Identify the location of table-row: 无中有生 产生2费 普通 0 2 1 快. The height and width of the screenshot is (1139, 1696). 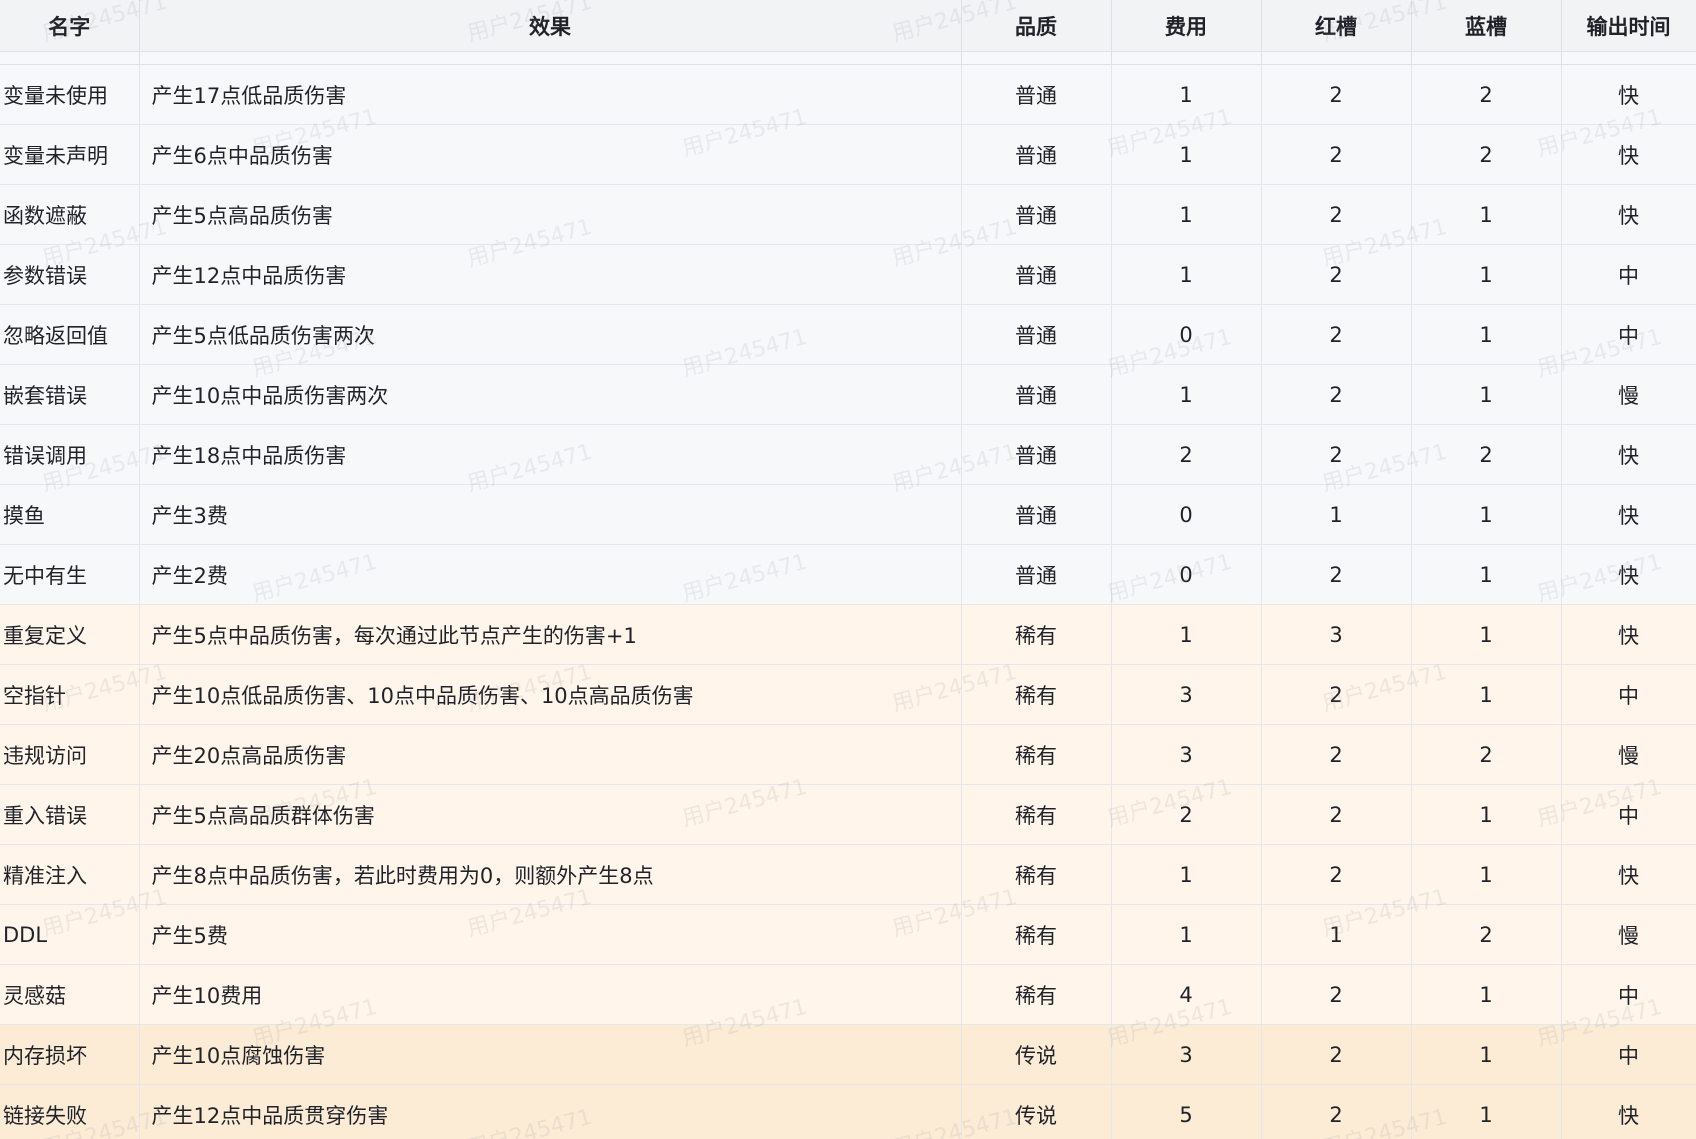
(848, 574).